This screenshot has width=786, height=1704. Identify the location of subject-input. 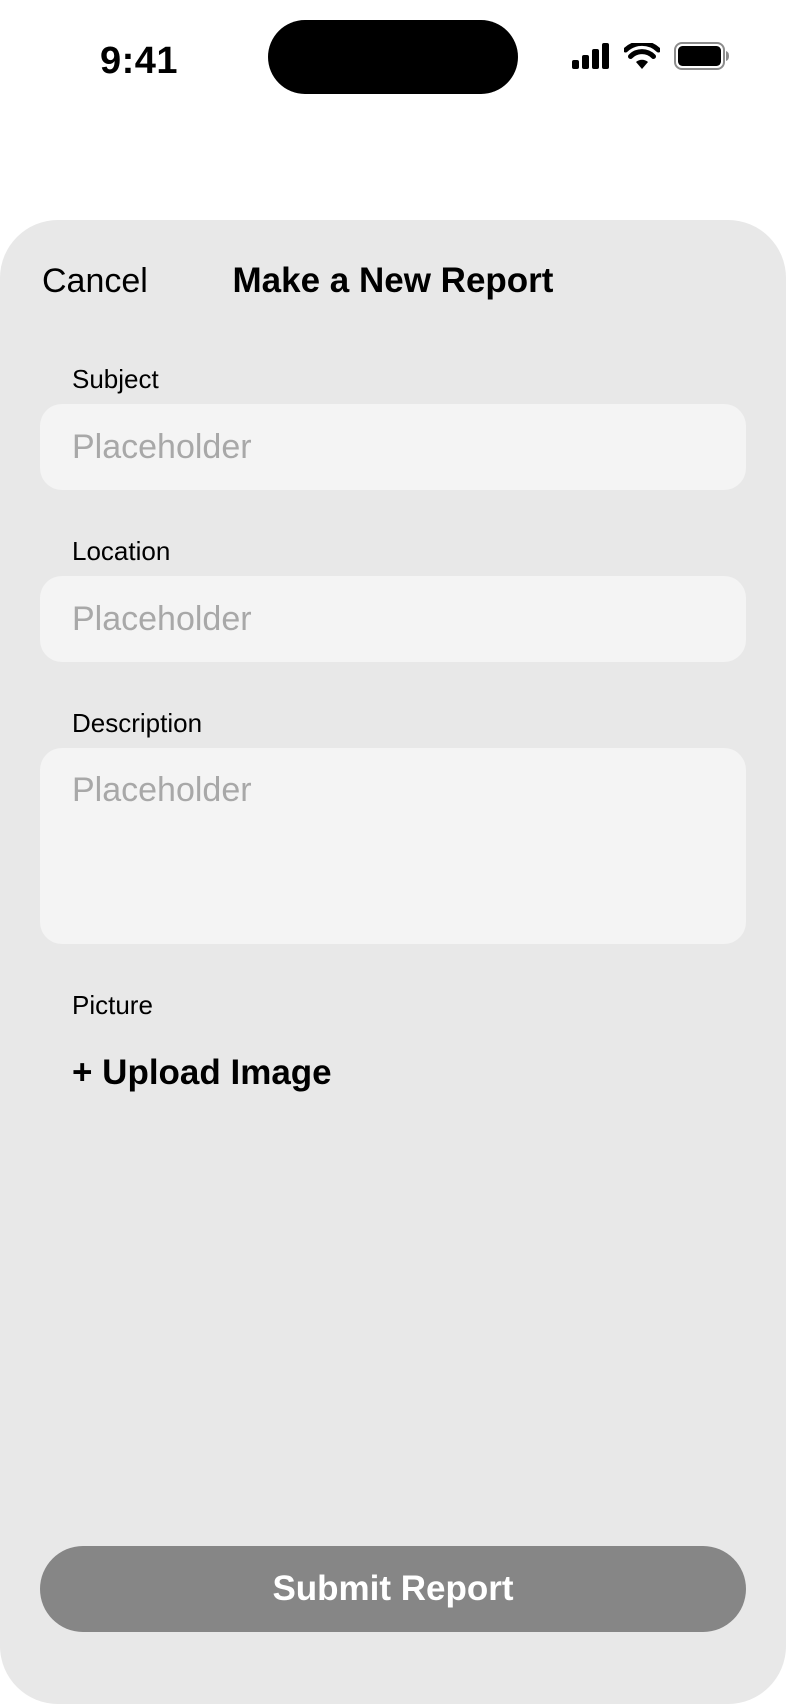
(393, 447).